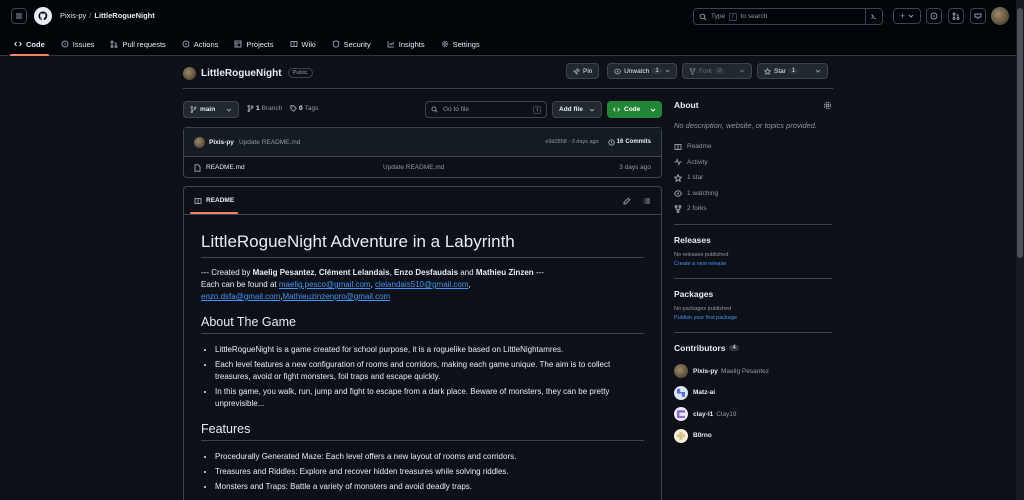  I want to click on readme-link: Readme, so click(753, 147).